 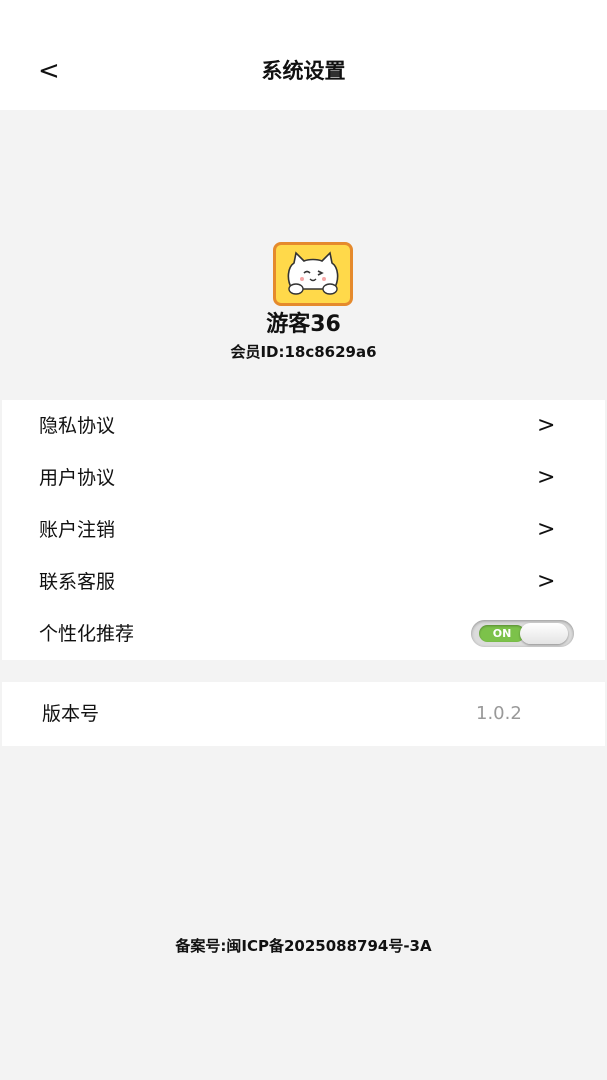 What do you see at coordinates (303, 582) in the screenshot?
I see `menu-item-contact-support: 联系客服 >` at bounding box center [303, 582].